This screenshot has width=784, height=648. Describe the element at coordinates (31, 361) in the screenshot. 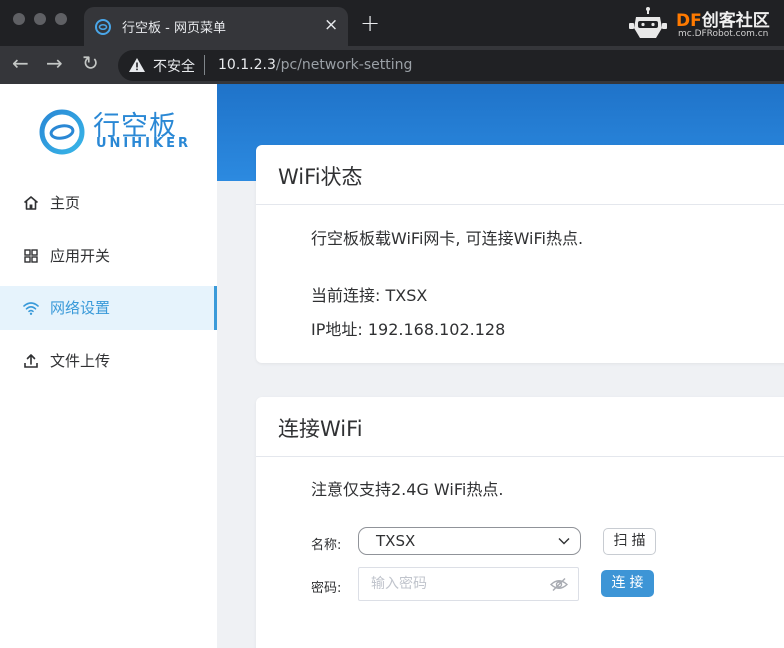

I see `upload-icon` at that location.